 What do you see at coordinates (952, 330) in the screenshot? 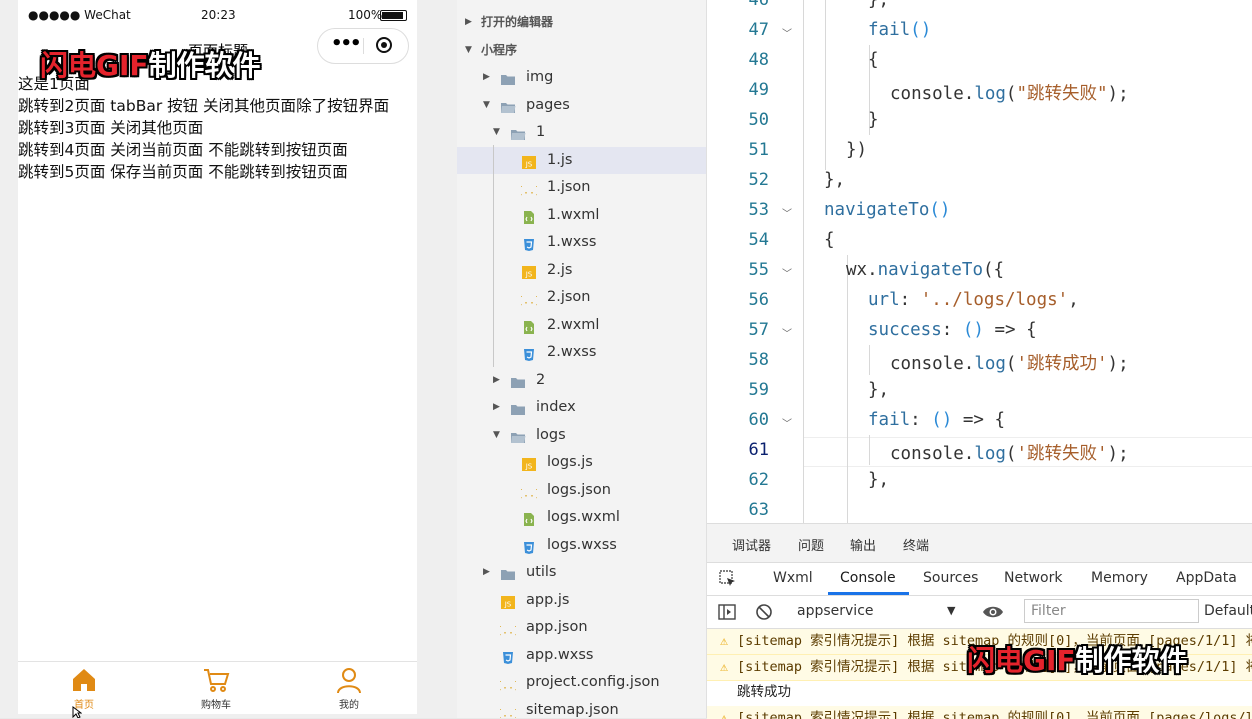
I see `code-line: success: () => {` at bounding box center [952, 330].